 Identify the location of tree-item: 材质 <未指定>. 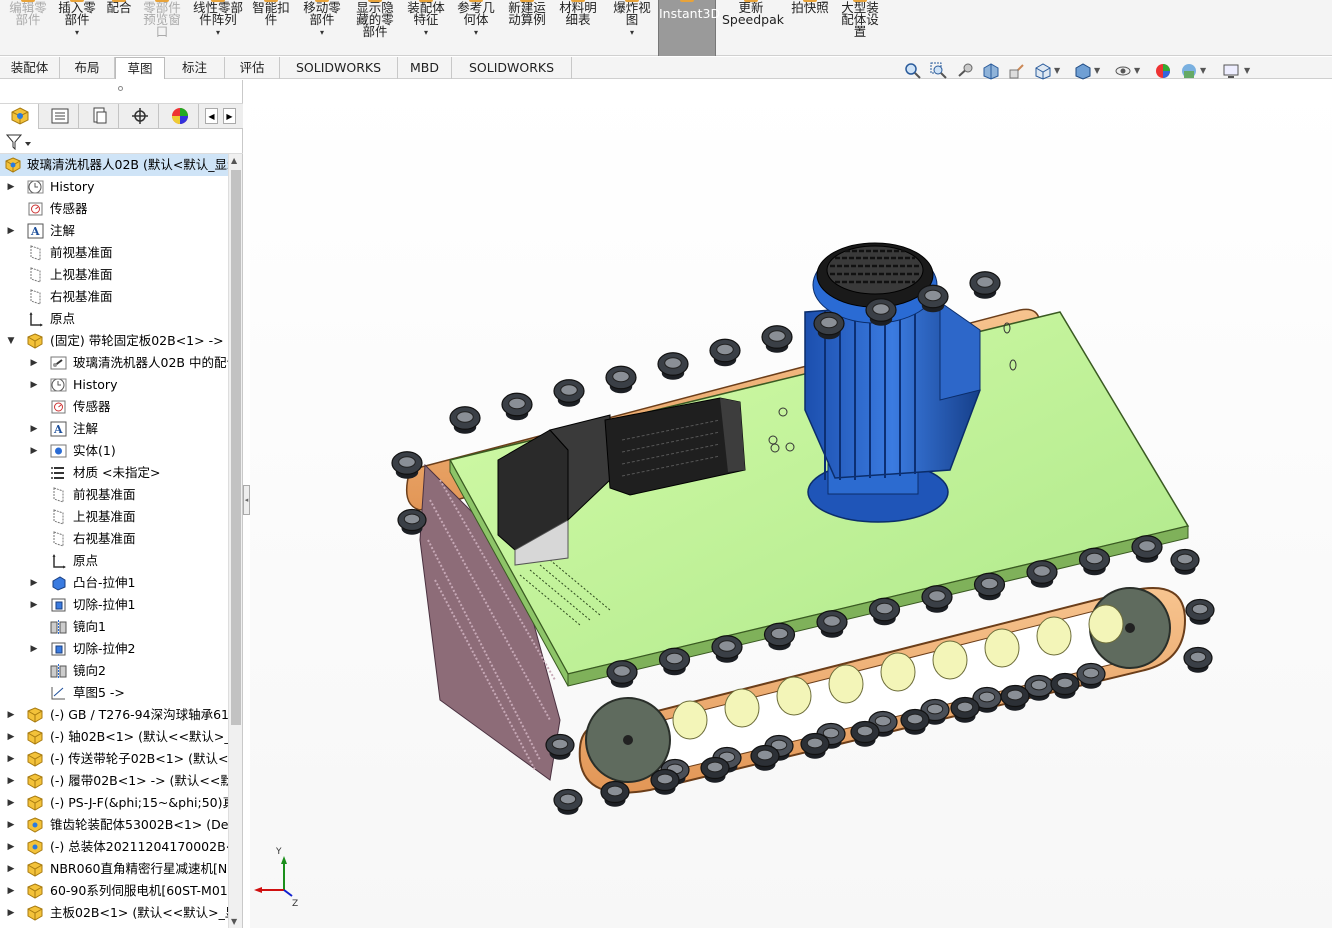
(114, 473).